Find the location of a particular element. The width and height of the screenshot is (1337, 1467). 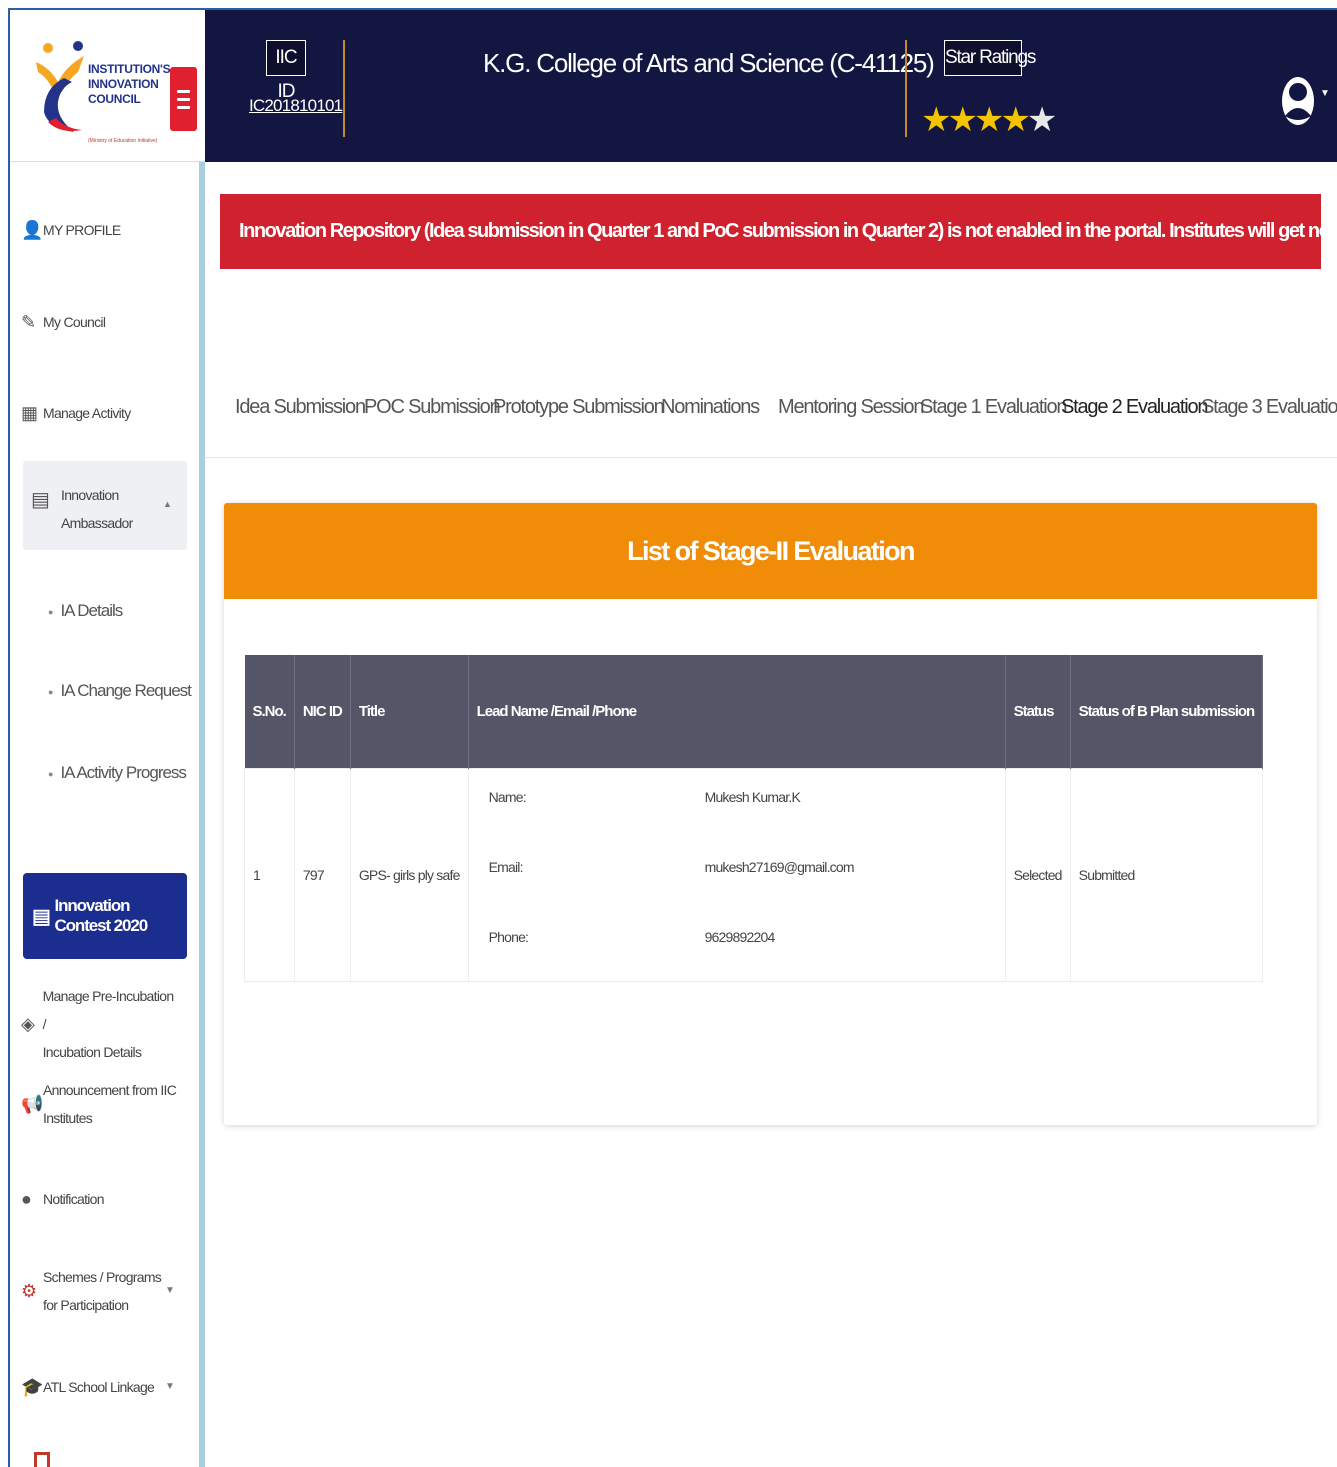

sidebar-item-atl-school-linkage: 🎓 ATL School Linkage ▼ is located at coordinates (95, 1387).